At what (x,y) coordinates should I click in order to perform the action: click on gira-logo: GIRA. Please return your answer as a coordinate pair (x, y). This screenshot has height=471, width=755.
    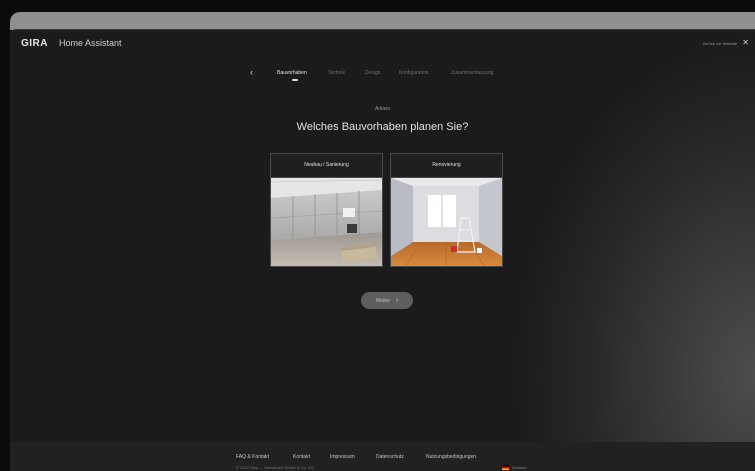
    Looking at the image, I should click on (34, 43).